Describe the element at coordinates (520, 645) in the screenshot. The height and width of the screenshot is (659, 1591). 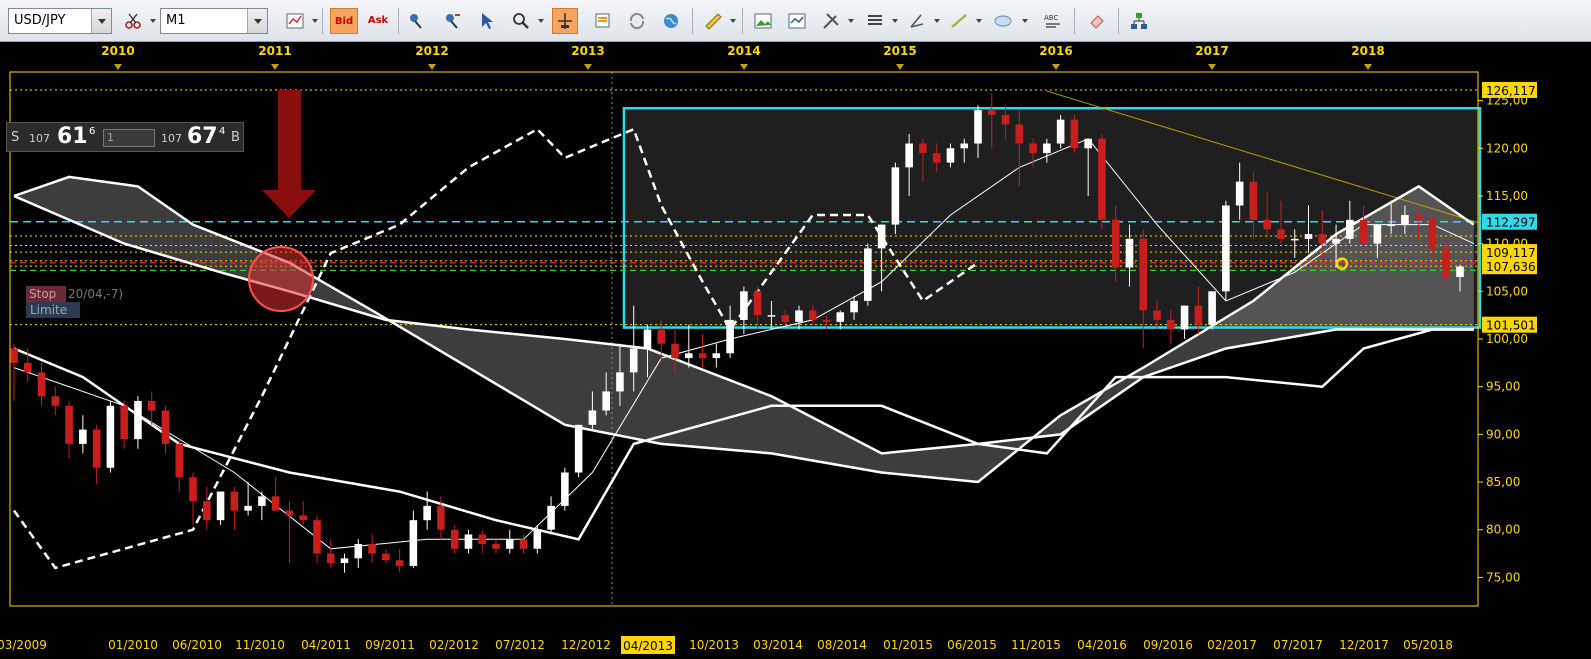
I see `date-label: 07/2012` at that location.